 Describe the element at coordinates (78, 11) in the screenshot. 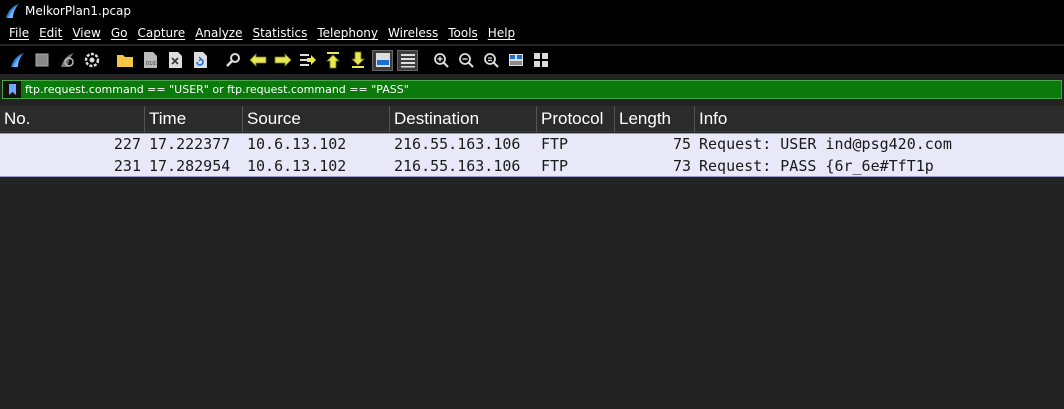

I see `window-title: MelkorPlan1.pcap` at that location.